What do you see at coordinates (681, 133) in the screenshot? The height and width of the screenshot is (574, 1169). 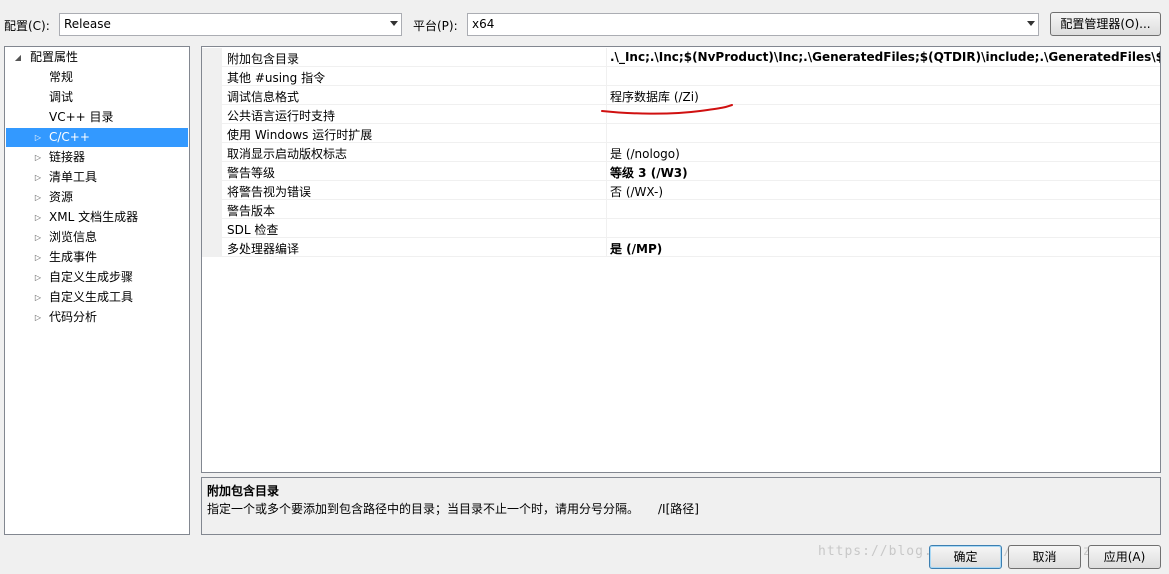 I see `property-row: 使用 Windows 运行时扩展` at bounding box center [681, 133].